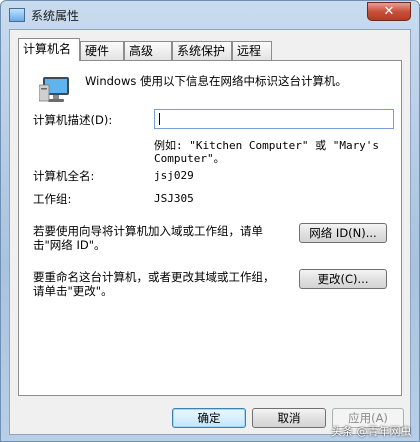 The width and height of the screenshot is (420, 442). I want to click on tab-system-protection: 系统保护, so click(202, 50).